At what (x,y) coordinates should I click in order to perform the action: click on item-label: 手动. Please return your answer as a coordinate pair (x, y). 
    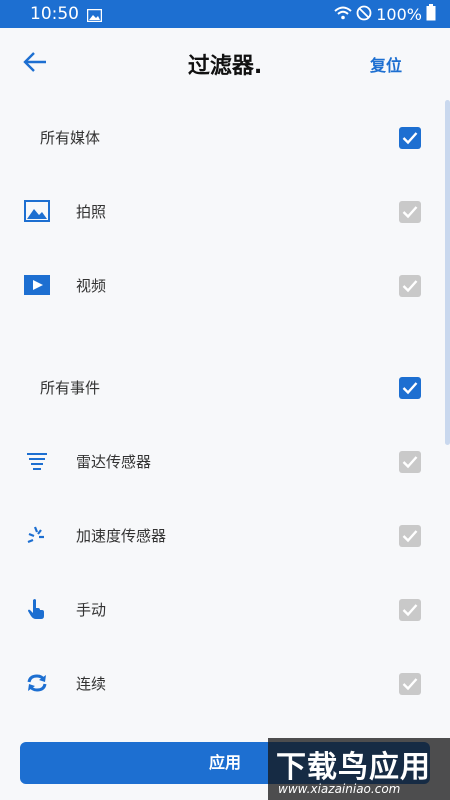
    Looking at the image, I should click on (91, 610).